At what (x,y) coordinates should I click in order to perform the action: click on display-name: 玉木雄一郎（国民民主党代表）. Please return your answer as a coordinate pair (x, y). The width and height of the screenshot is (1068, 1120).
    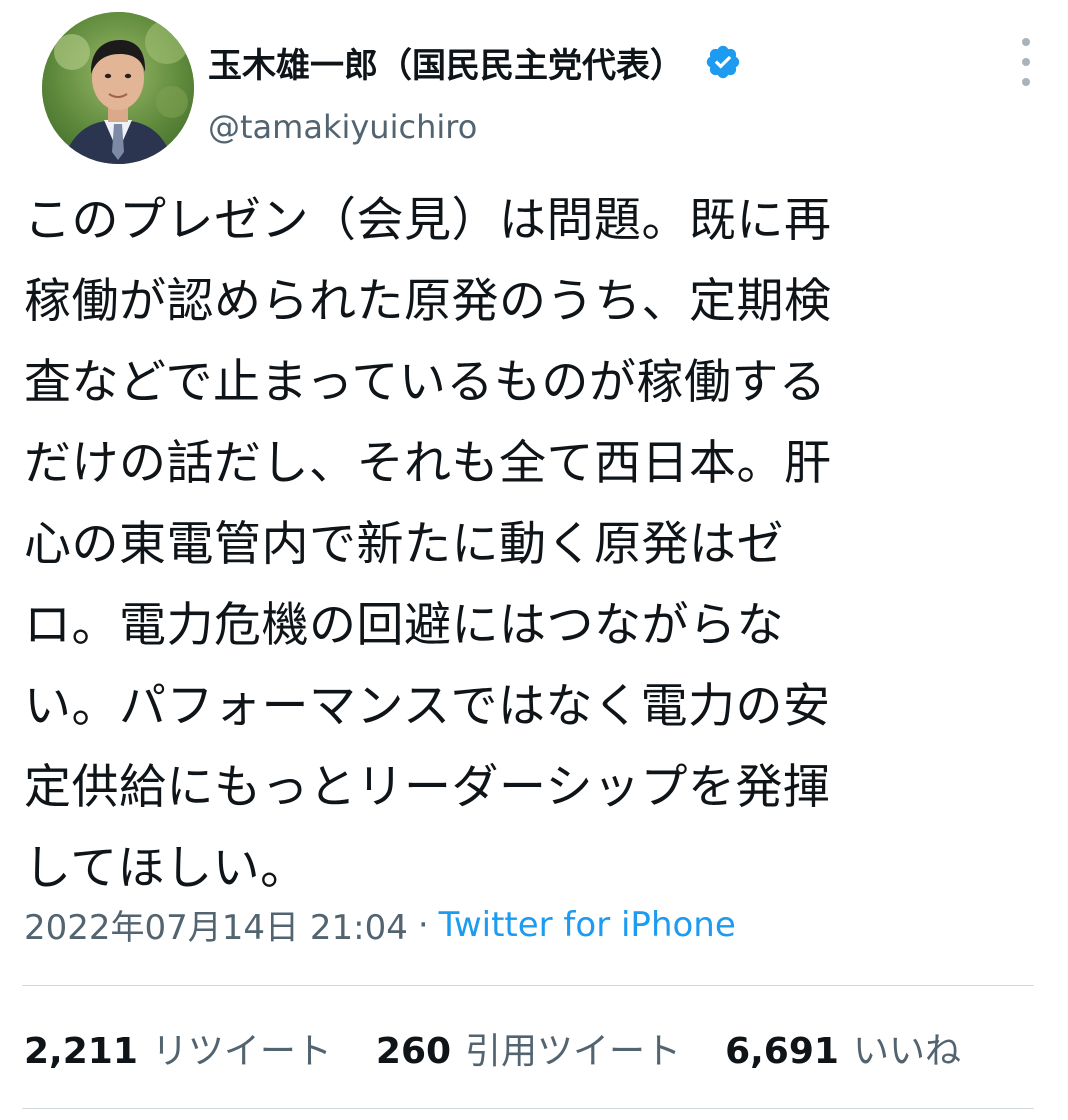
    Looking at the image, I should click on (446, 62).